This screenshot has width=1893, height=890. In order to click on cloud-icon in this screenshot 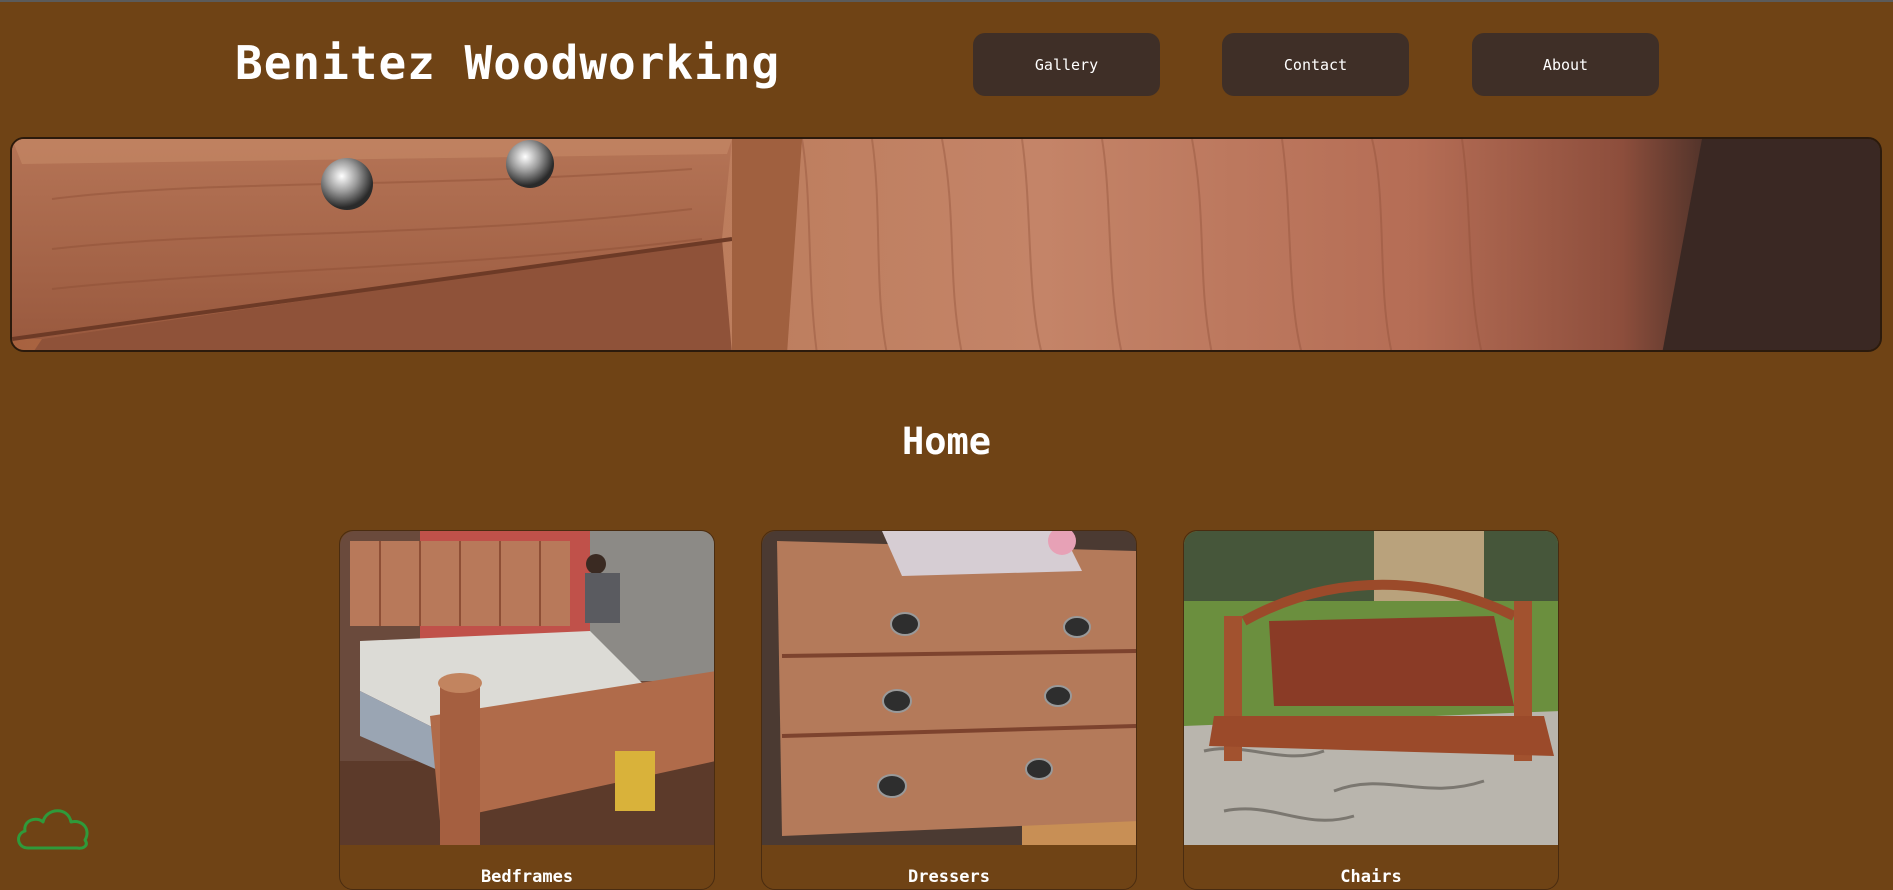, I will do `click(53, 827)`.